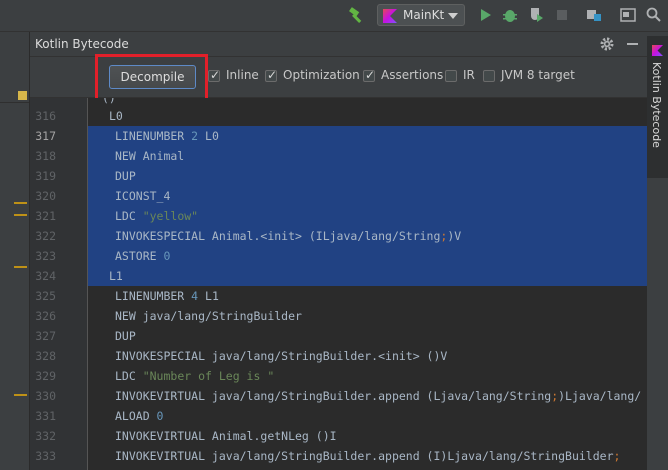 The width and height of the screenshot is (668, 470). I want to click on jvm8-target-checkbox, so click(489, 76).